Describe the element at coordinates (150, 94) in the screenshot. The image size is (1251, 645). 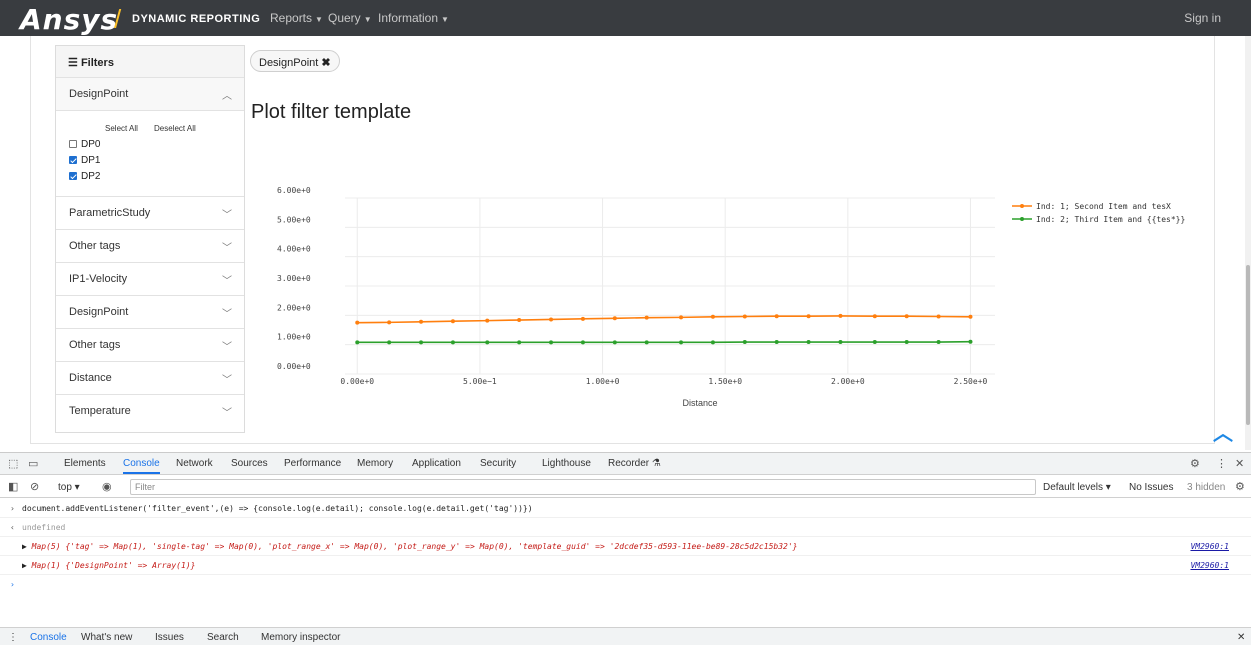
I see `filter-section-designpoint-open: DesignPoint ︿` at that location.